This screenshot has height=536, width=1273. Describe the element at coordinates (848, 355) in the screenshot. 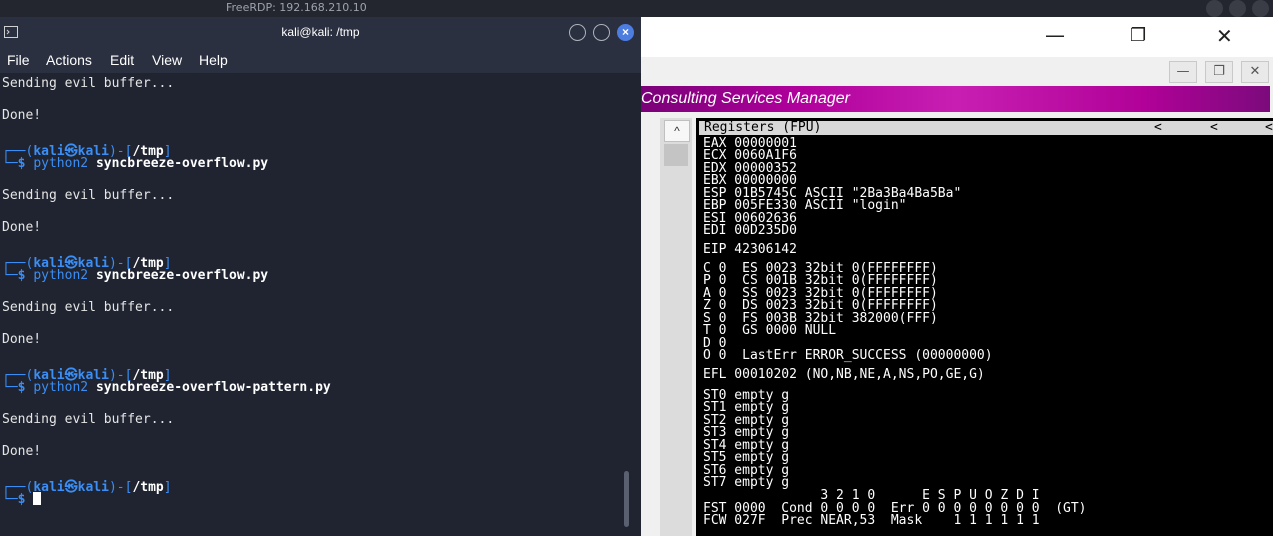

I see `flag-line: O 0 LastErr ERROR_SUCCESS (00000000)` at that location.